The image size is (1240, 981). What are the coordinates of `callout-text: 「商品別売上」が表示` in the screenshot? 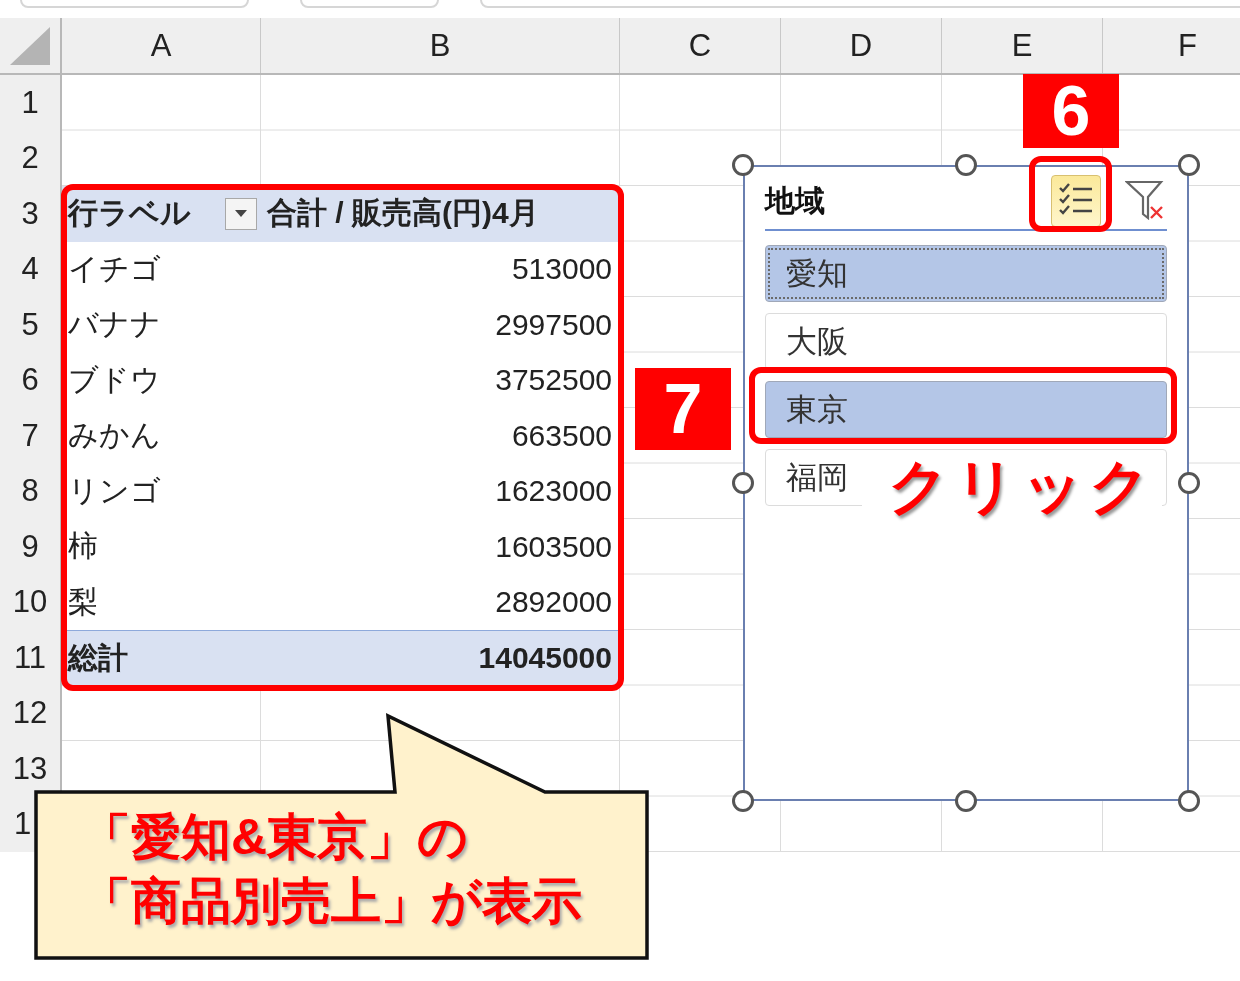 It's located at (331, 901).